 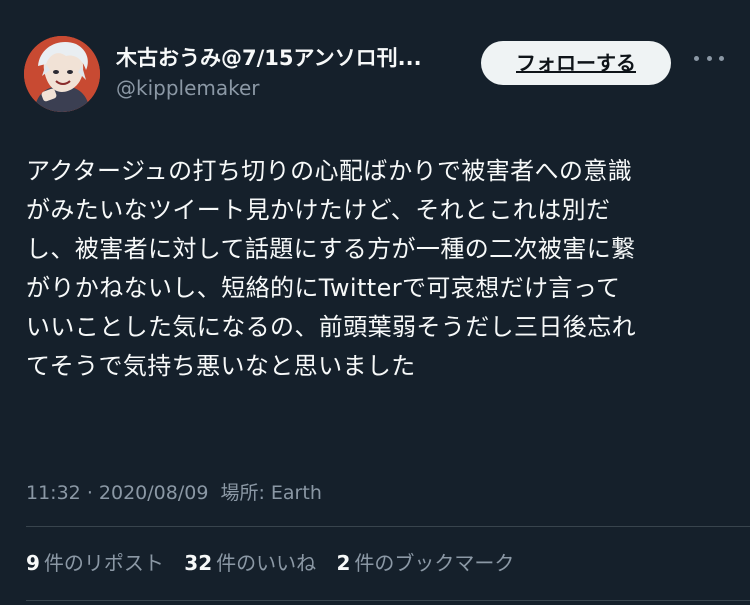 I want to click on follow-button: フォローする, so click(x=576, y=63).